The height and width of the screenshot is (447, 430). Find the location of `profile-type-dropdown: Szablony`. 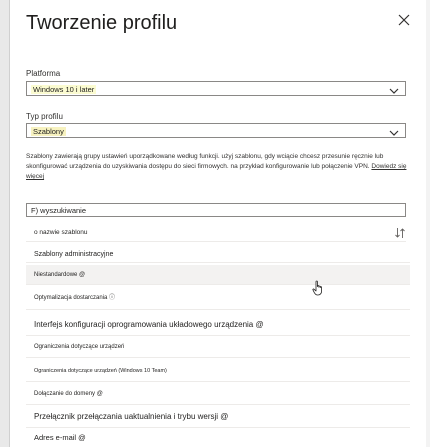

profile-type-dropdown: Szablony is located at coordinates (216, 130).